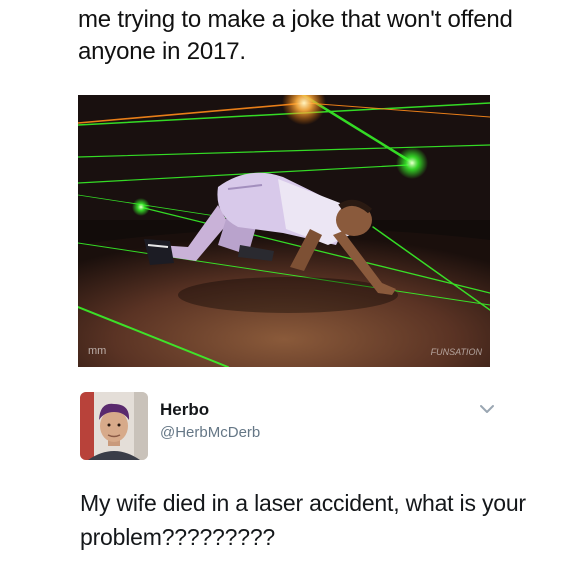 Image resolution: width=568 pixels, height=568 pixels. I want to click on chevron-down-icon, so click(487, 409).